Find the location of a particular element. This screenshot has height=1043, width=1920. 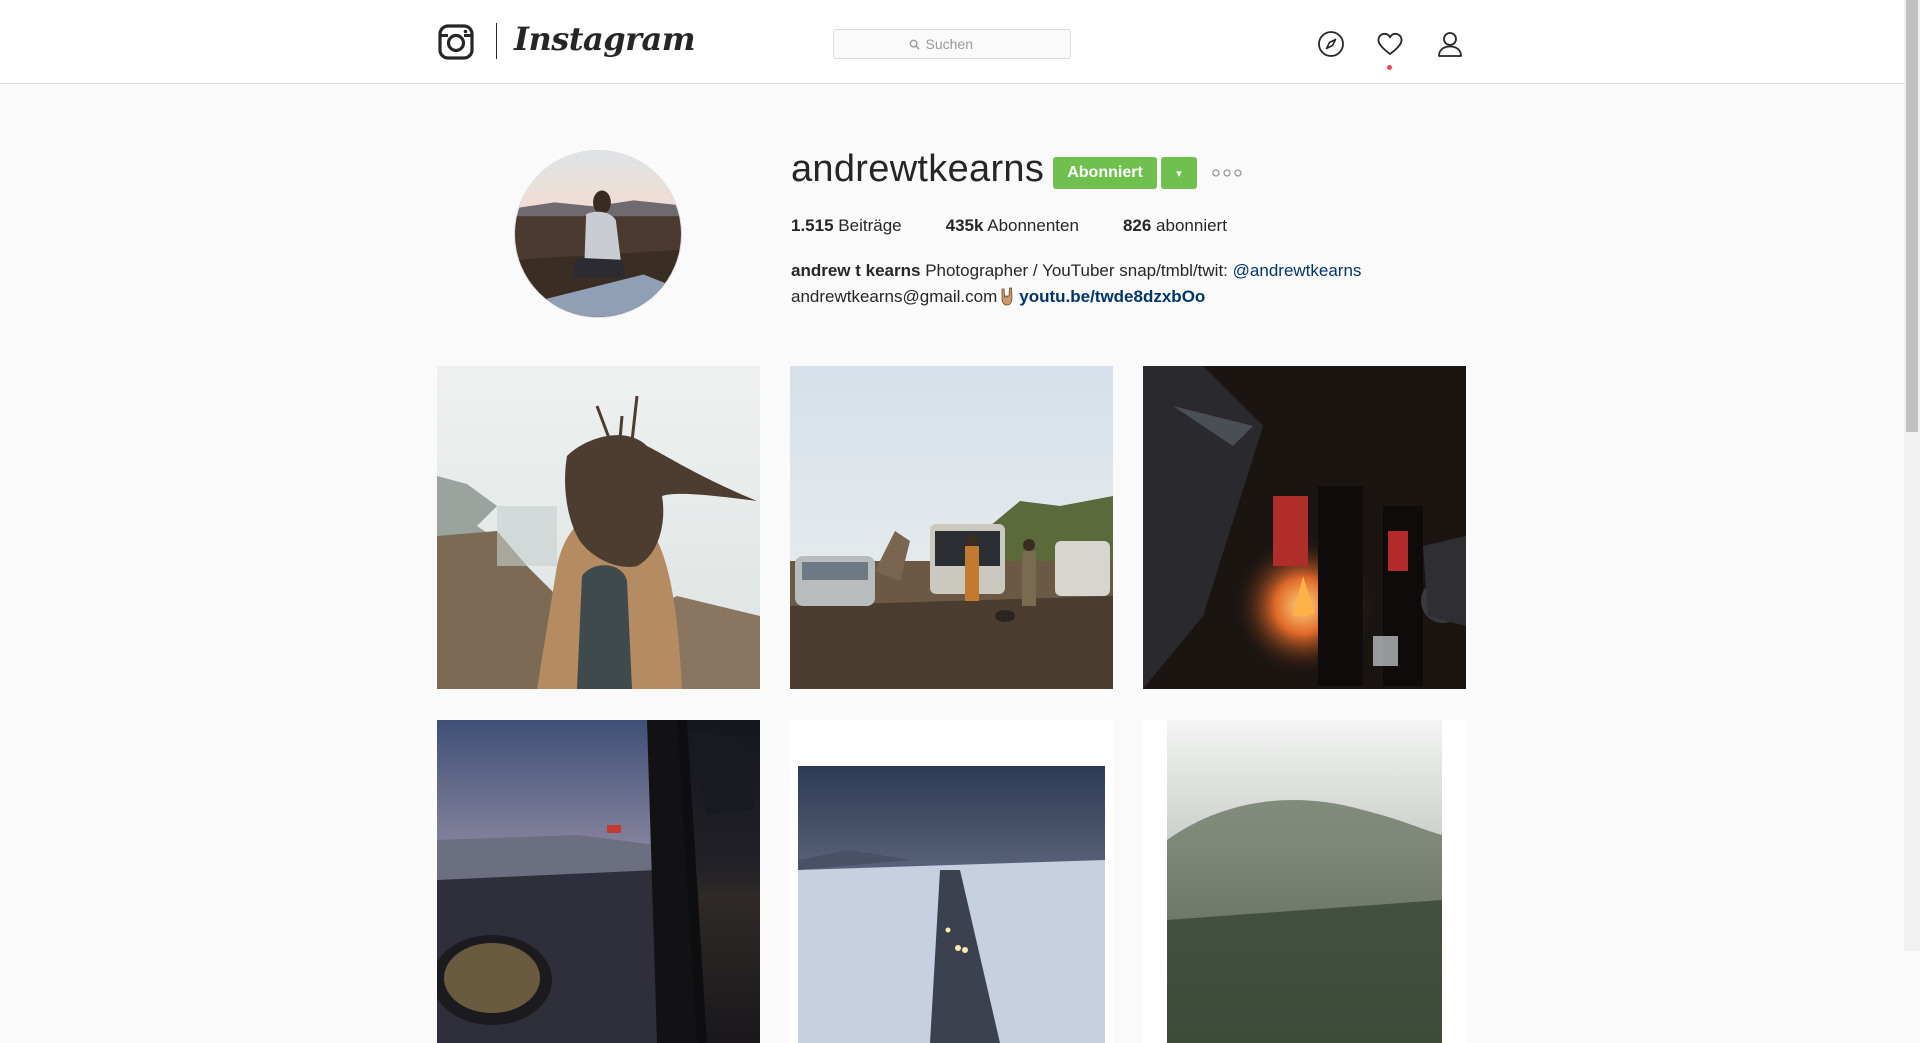

follow-options-dropdown-button: ▾ is located at coordinates (1179, 173).